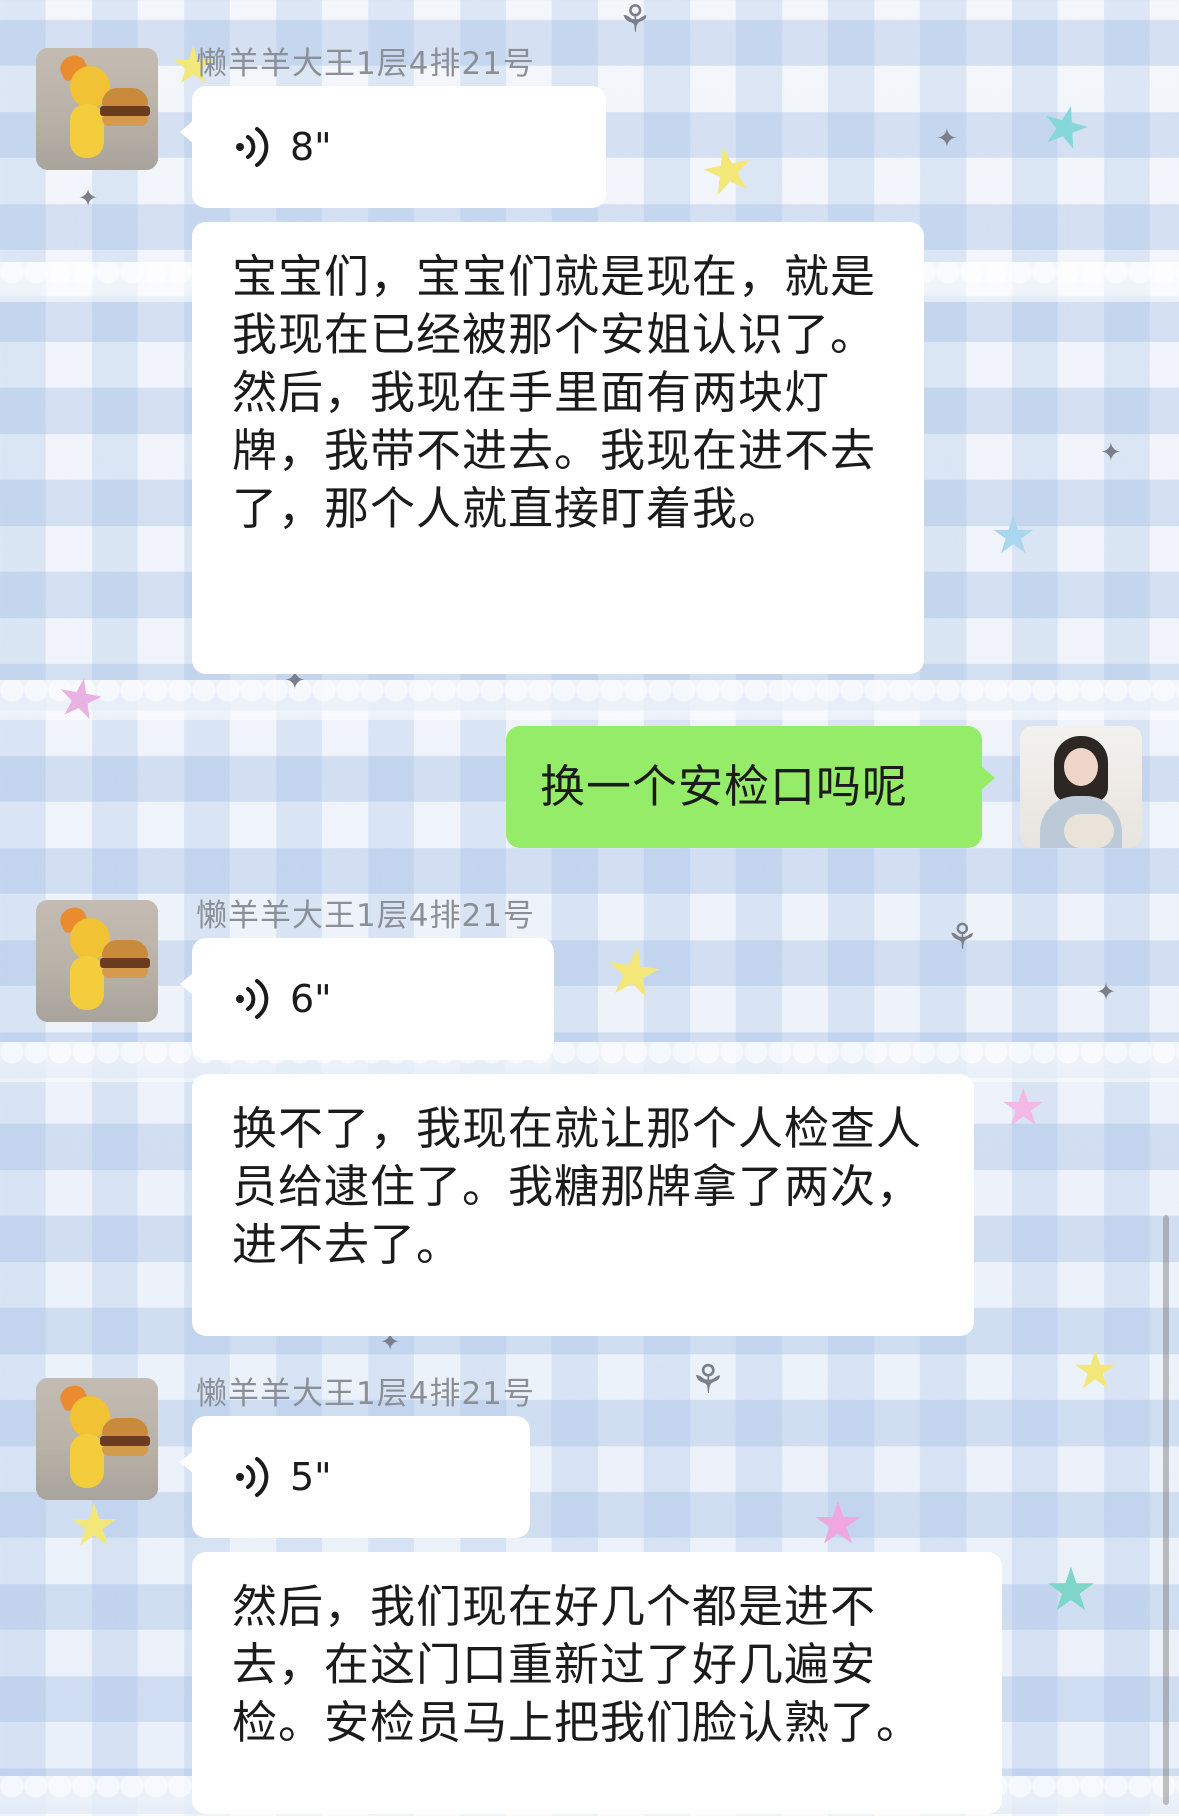  What do you see at coordinates (1081, 787) in the screenshot?
I see `self-avatar` at bounding box center [1081, 787].